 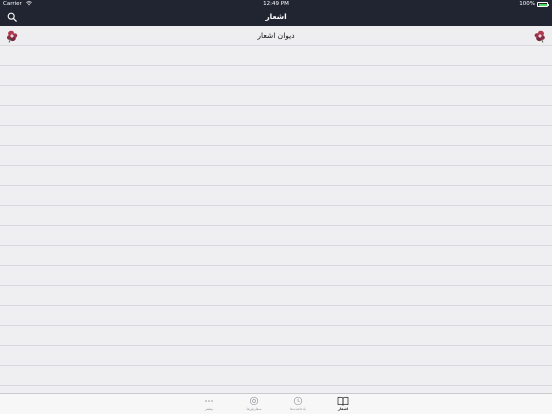 I want to click on status-time: 12:49 PM, so click(x=276, y=4).